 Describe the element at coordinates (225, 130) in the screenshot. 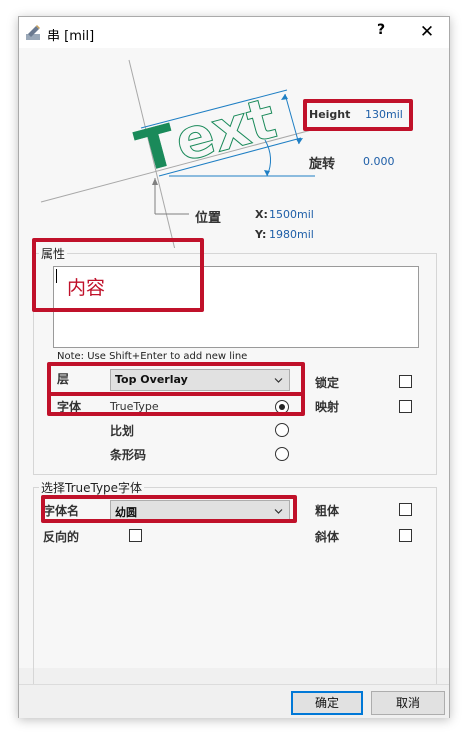

I see `sample-text-rest: ext` at that location.